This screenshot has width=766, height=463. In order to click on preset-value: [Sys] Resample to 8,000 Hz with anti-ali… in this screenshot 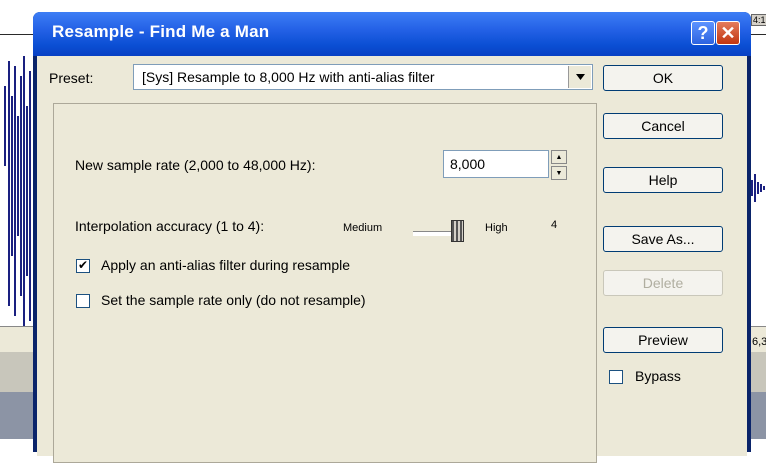, I will do `click(288, 77)`.